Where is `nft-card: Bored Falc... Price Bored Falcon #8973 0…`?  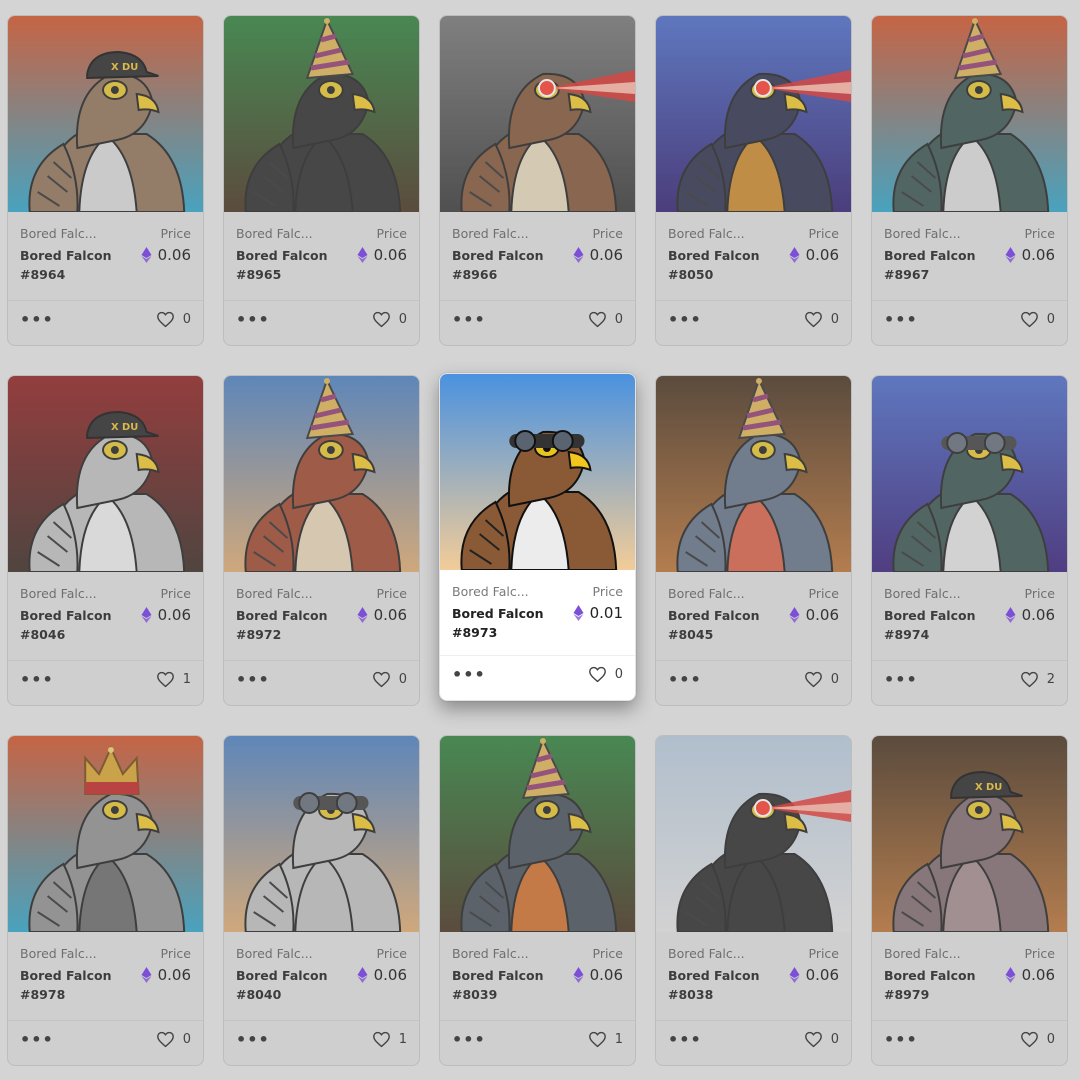
nft-card: Bored Falc... Price Bored Falcon #8973 0… is located at coordinates (537, 537).